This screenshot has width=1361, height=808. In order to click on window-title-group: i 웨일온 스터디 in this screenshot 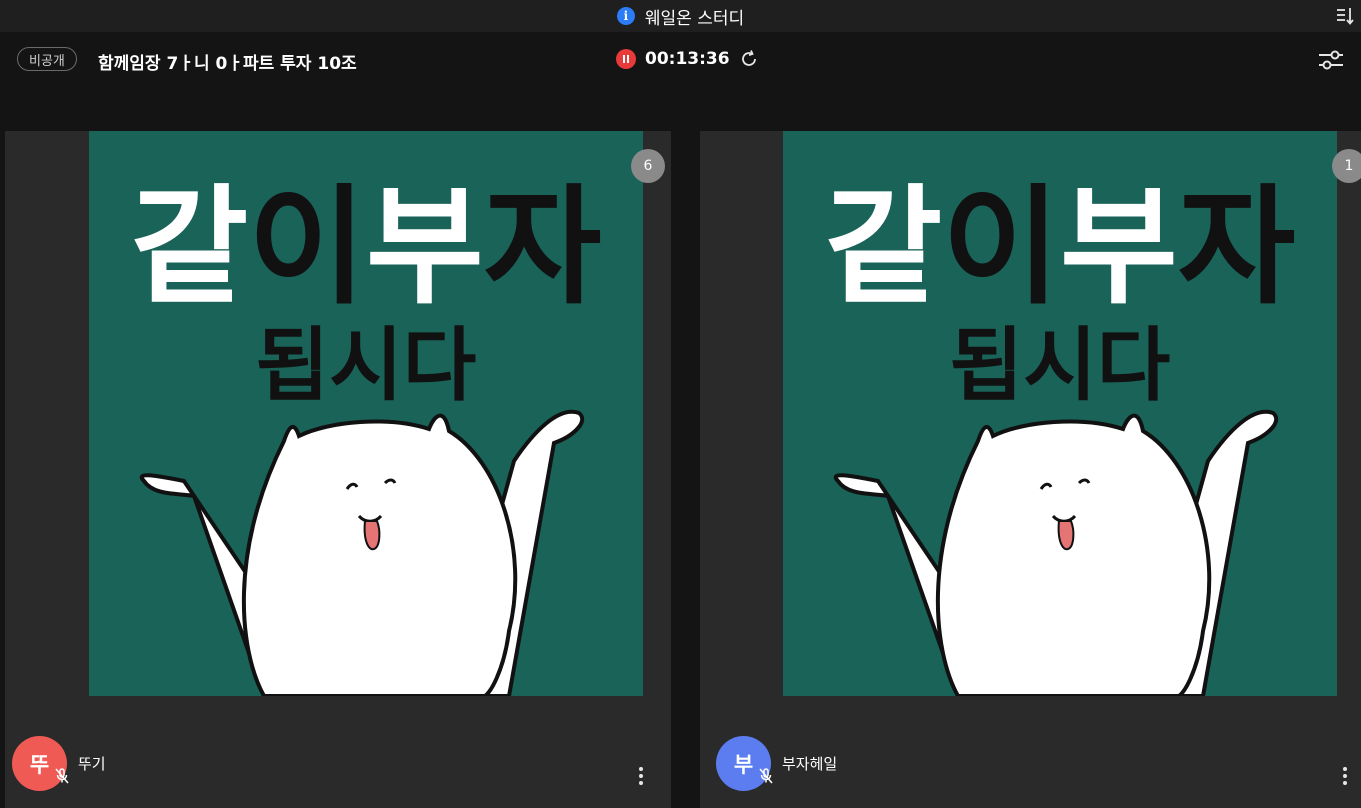, I will do `click(680, 16)`.